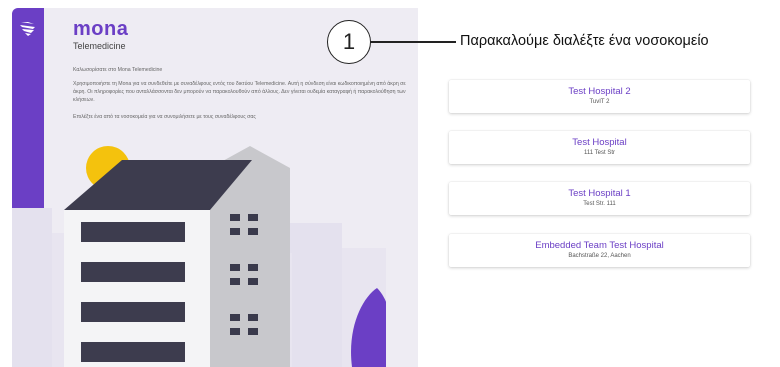 The width and height of the screenshot is (780, 367). Describe the element at coordinates (99, 46) in the screenshot. I see `brand-subtitle: Telemedicine` at that location.